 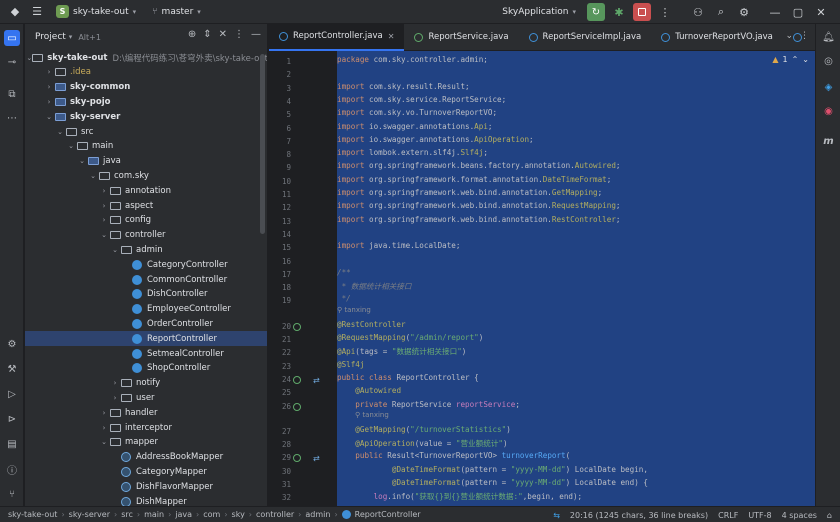 I want to click on terminal-icon: ▤, so click(x=12, y=444).